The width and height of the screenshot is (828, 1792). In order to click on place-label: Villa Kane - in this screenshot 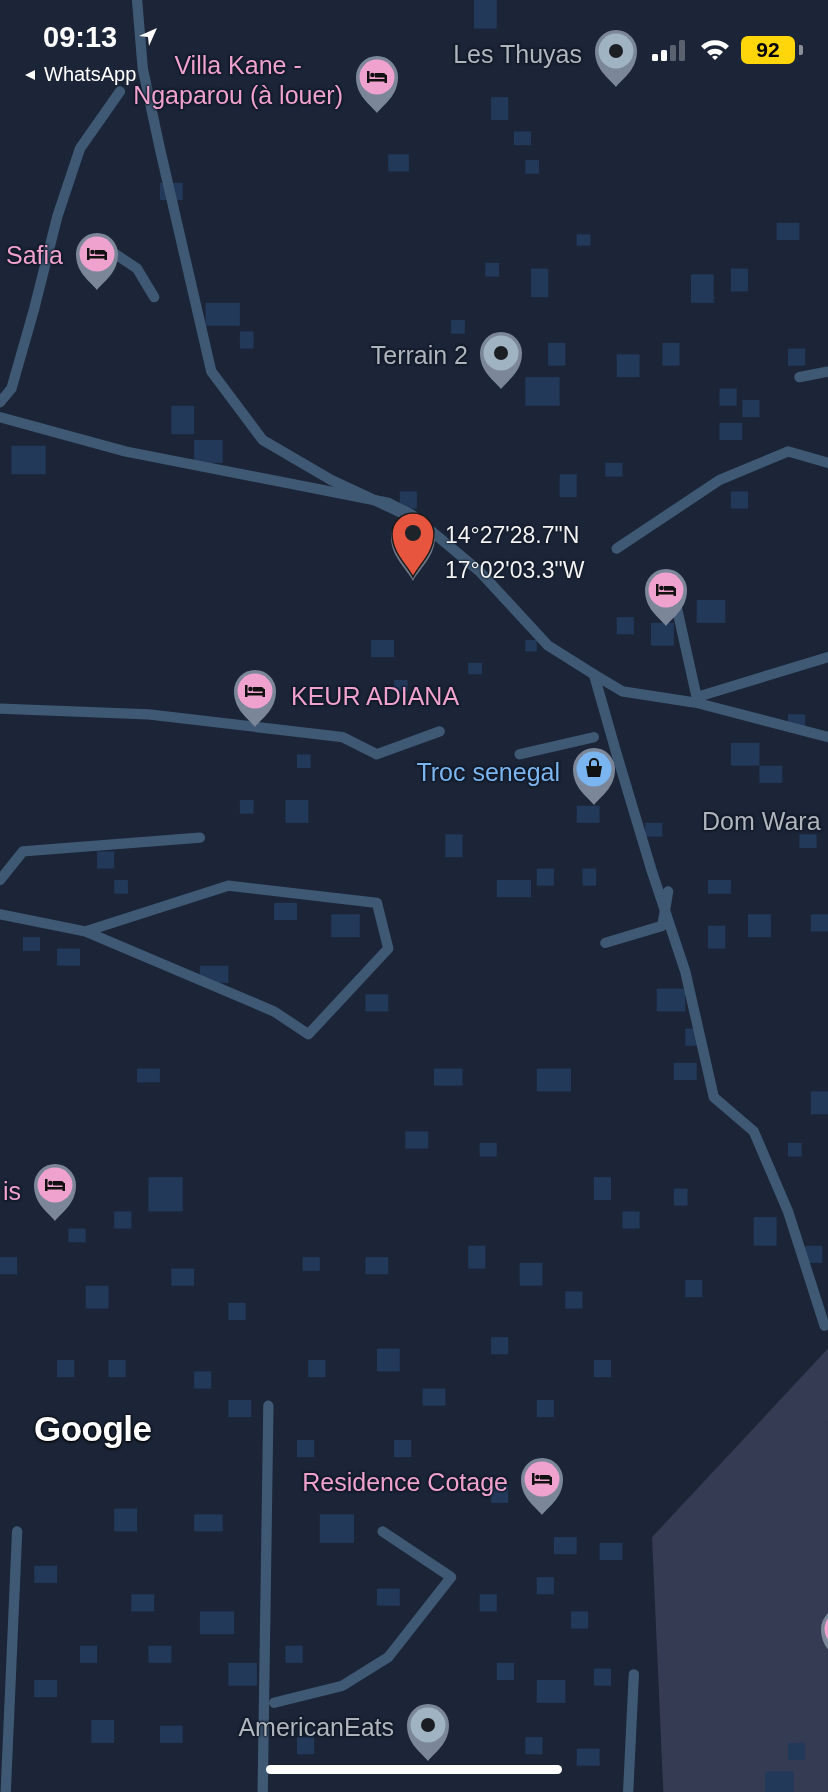, I will do `click(238, 65)`.